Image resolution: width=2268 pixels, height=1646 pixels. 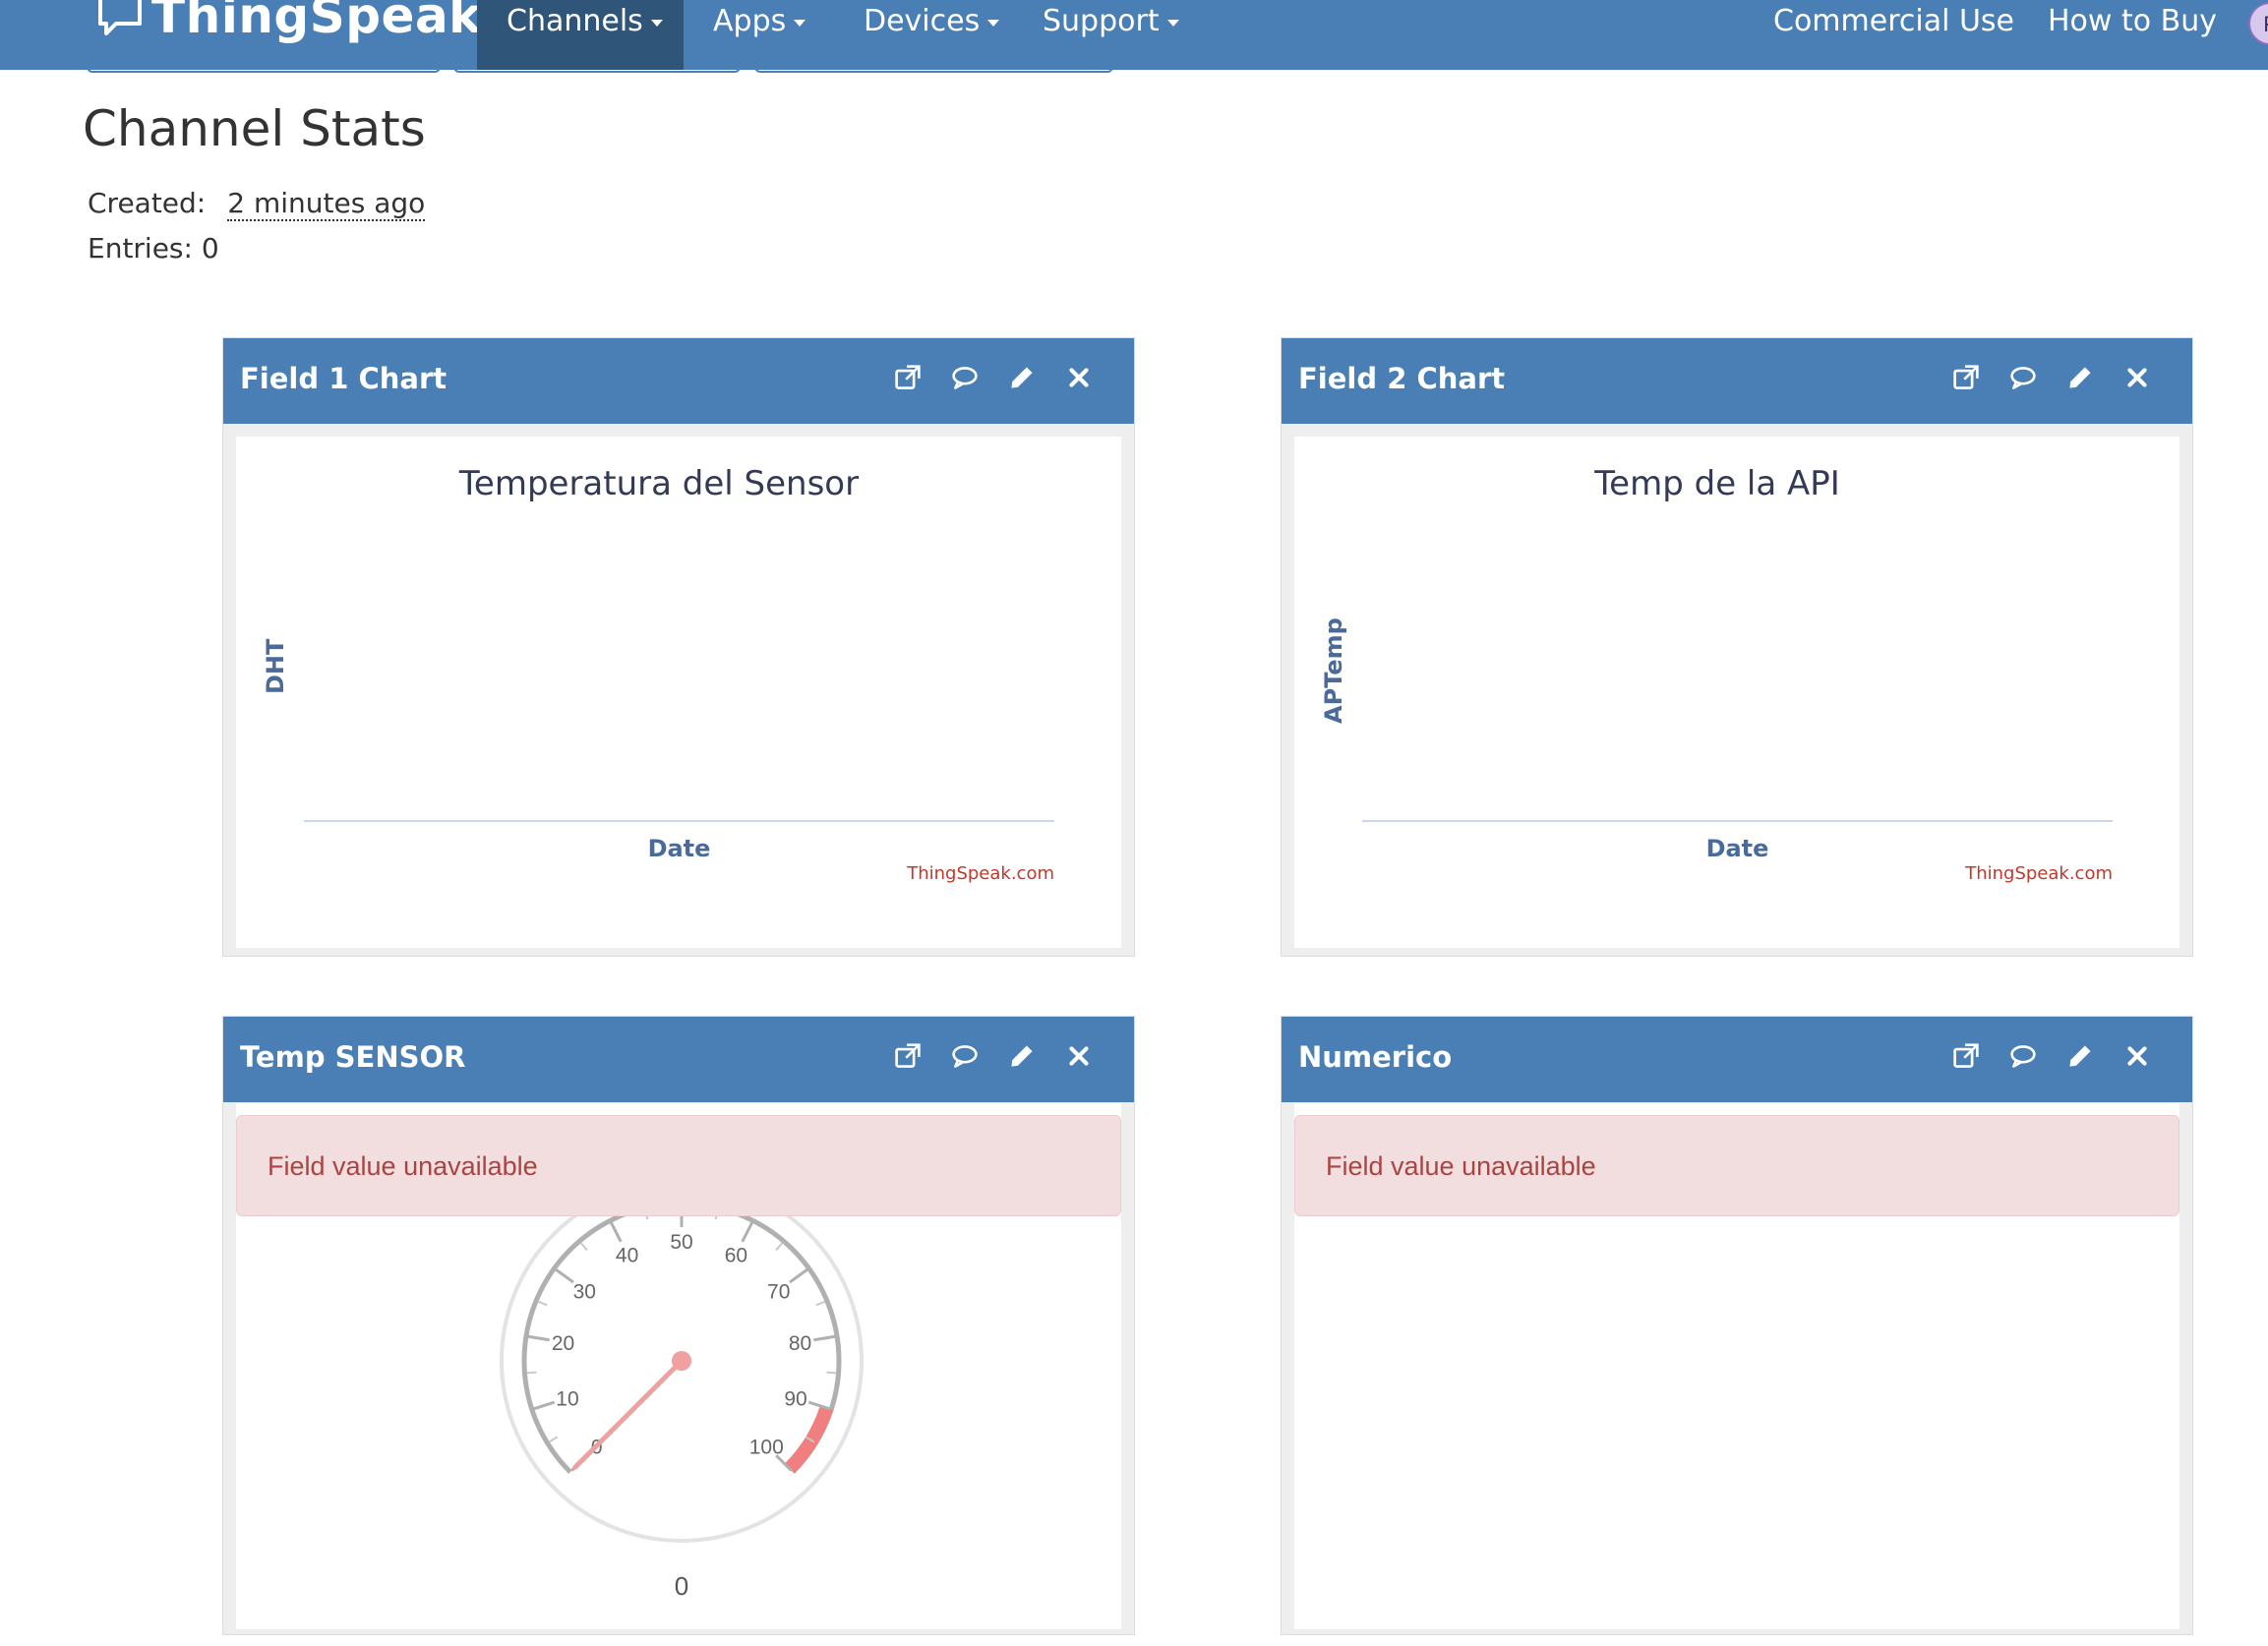 What do you see at coordinates (254, 128) in the screenshot?
I see `page-title: Channel Stats` at bounding box center [254, 128].